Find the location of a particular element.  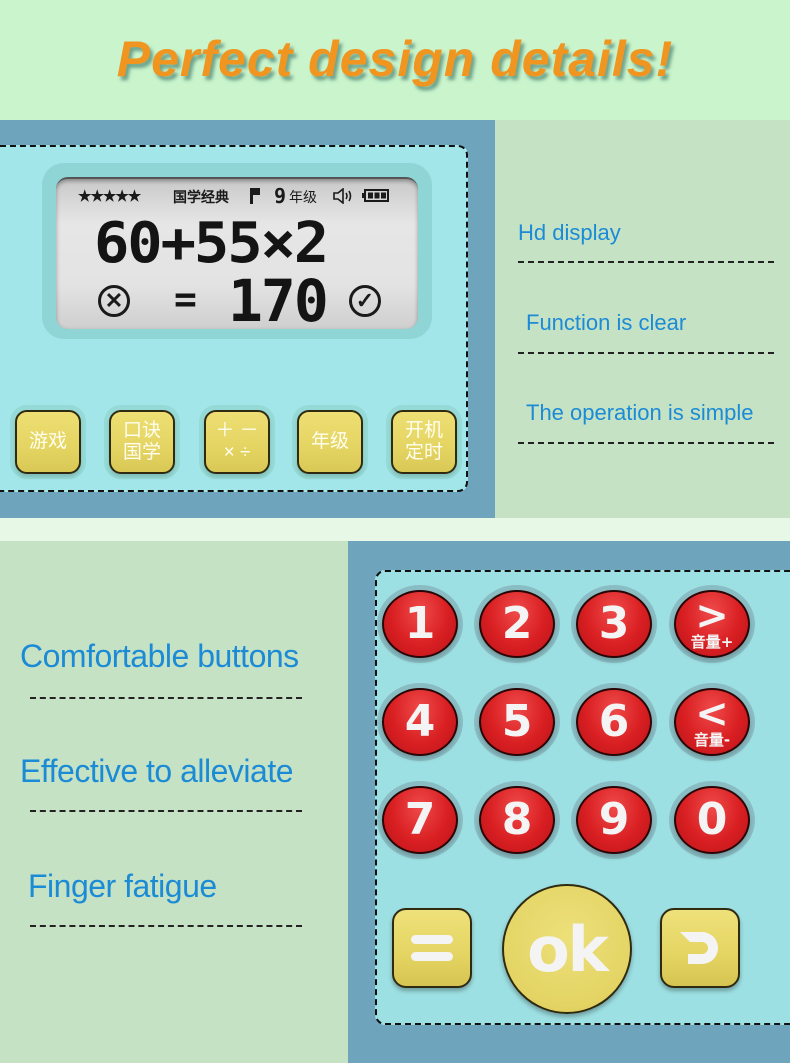

key-4: 4 is located at coordinates (420, 722).